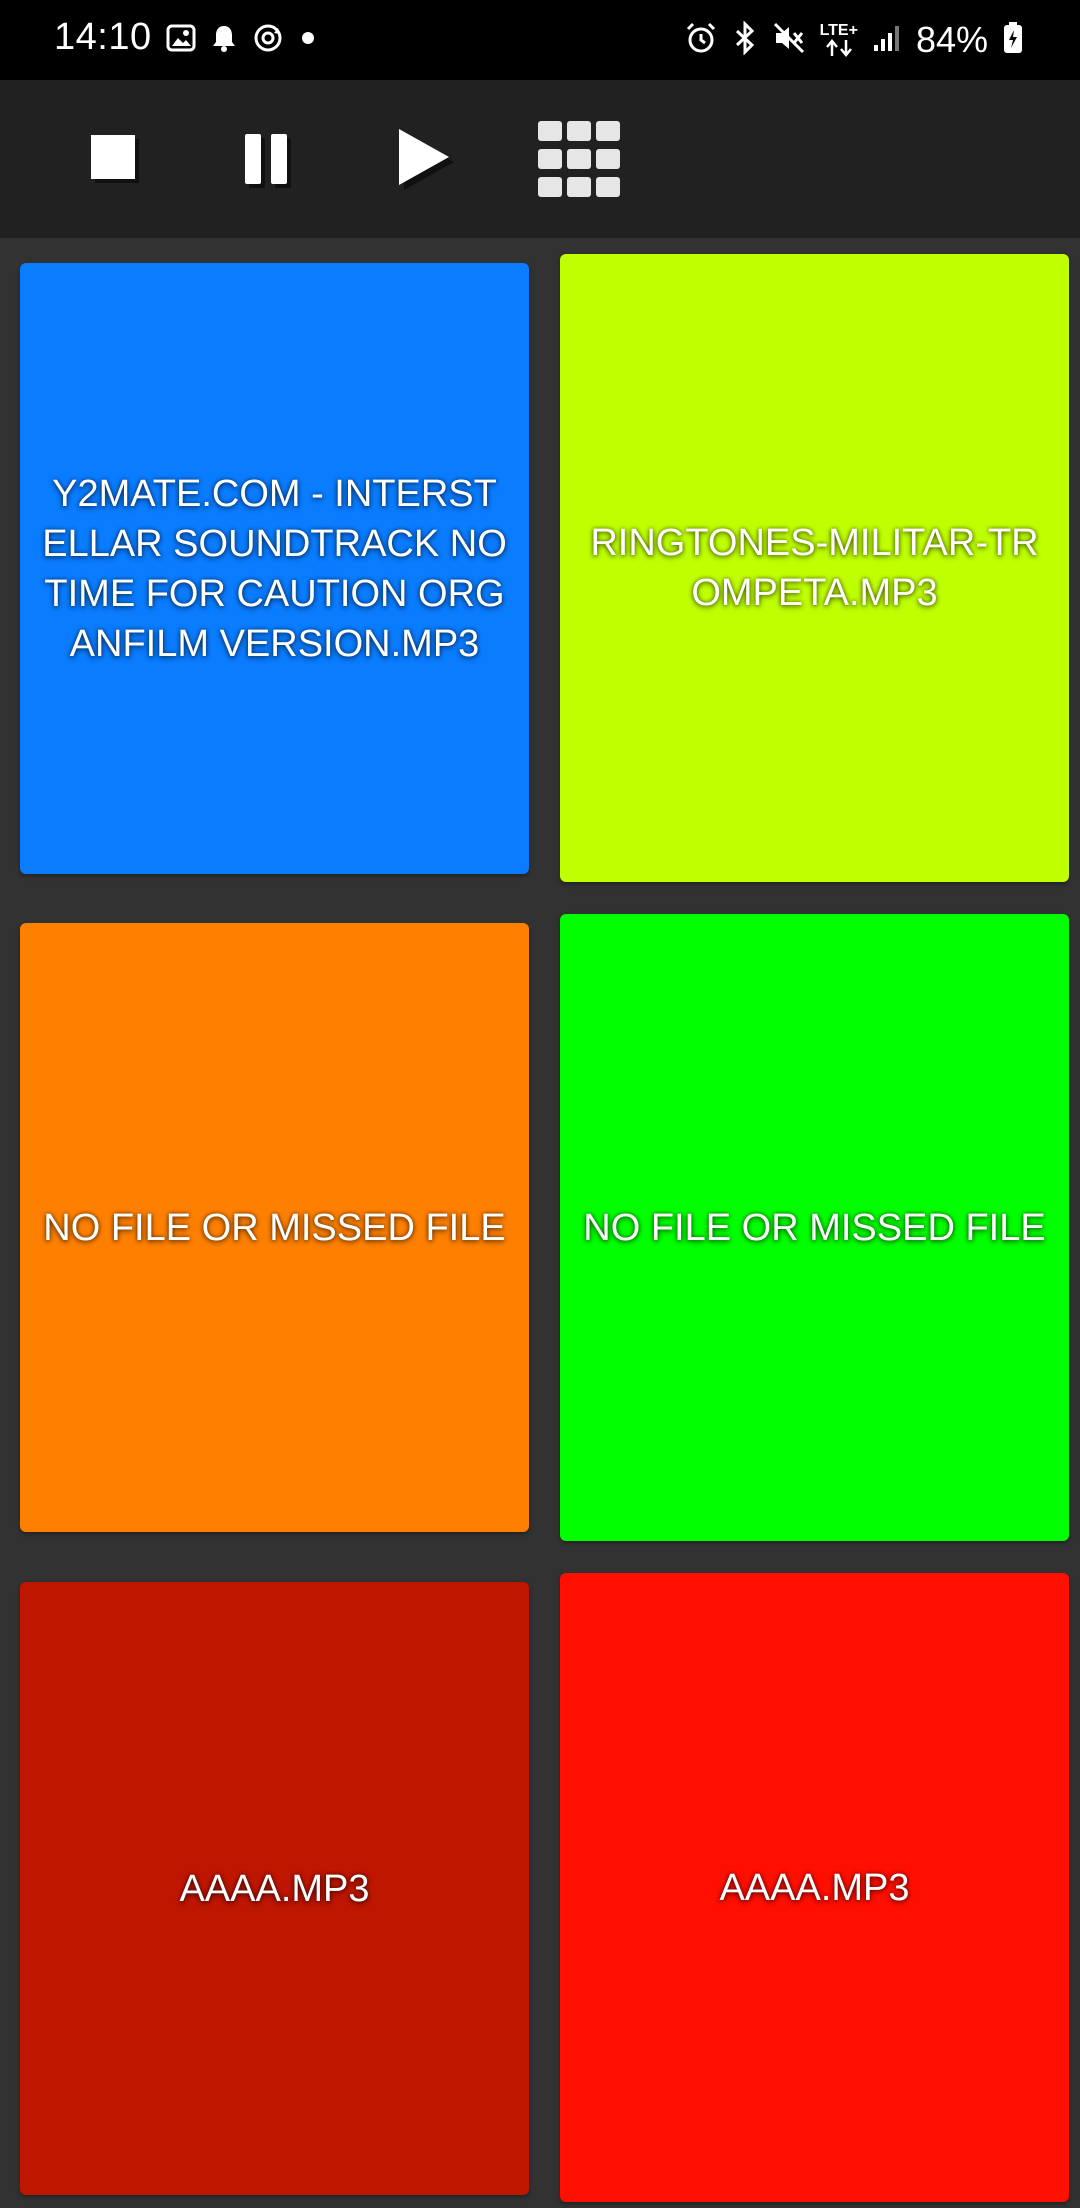 This screenshot has height=2208, width=1080. Describe the element at coordinates (887, 40) in the screenshot. I see `signal-icon` at that location.